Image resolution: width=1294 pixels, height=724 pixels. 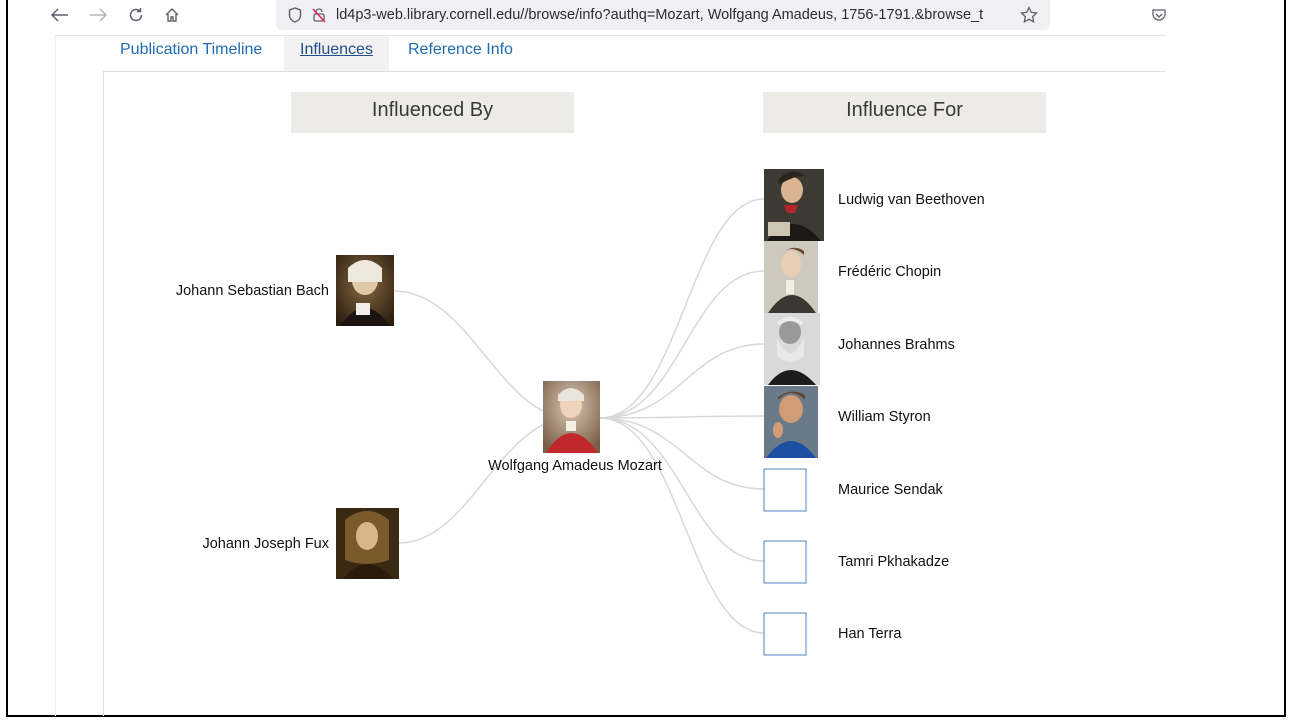 What do you see at coordinates (792, 349) in the screenshot?
I see `portrait-brahms` at bounding box center [792, 349].